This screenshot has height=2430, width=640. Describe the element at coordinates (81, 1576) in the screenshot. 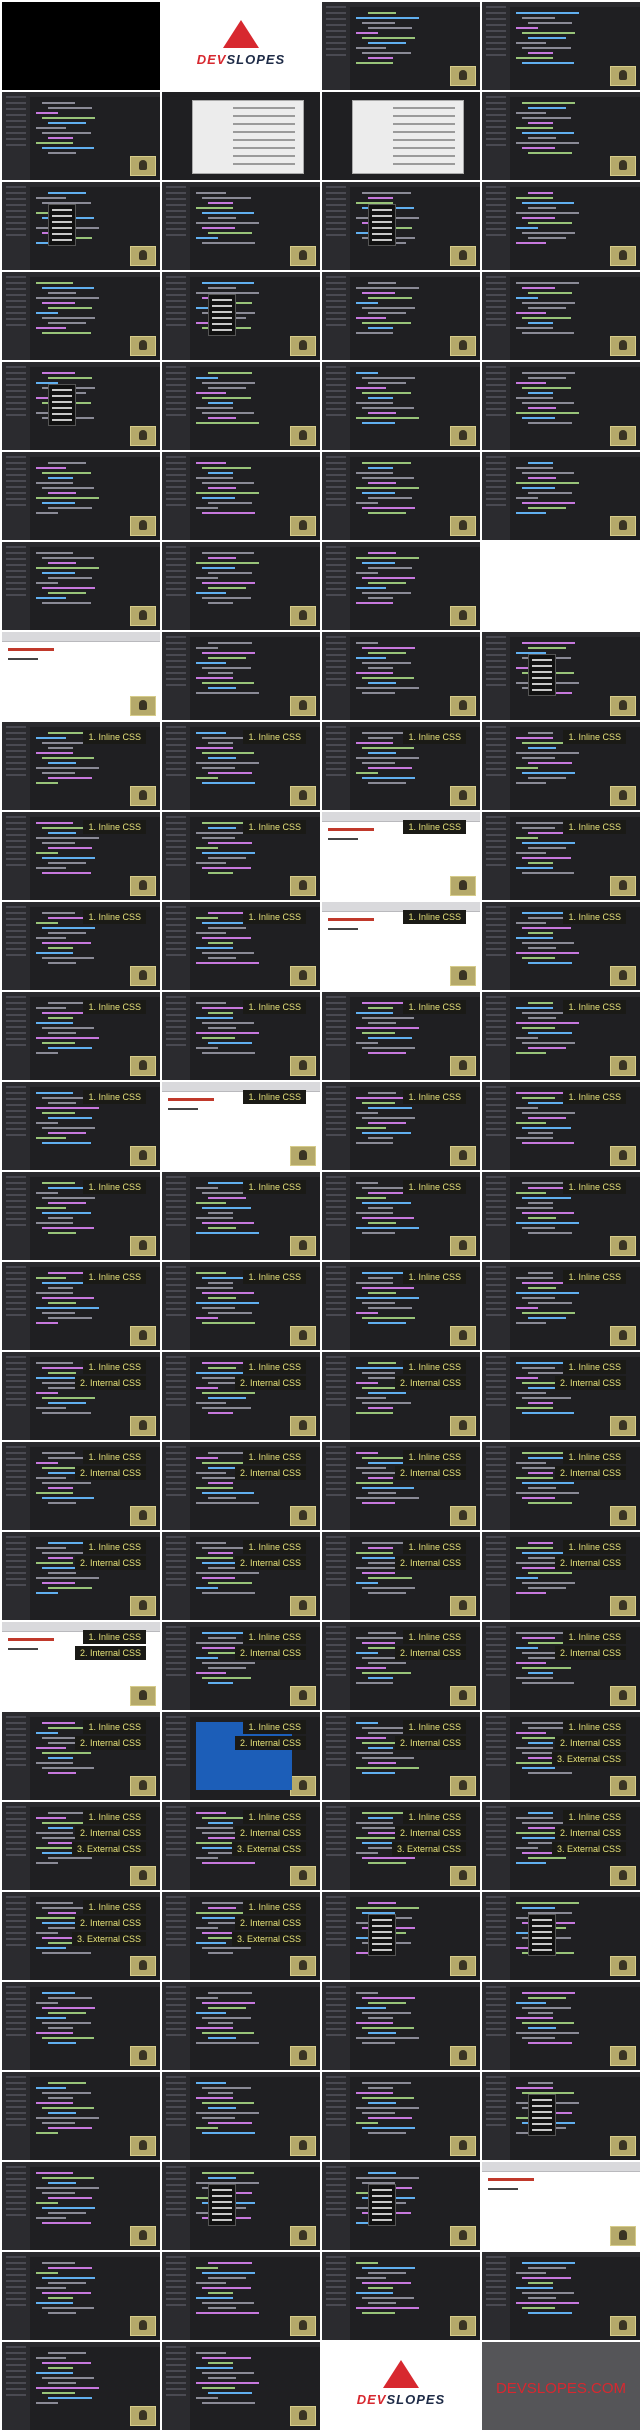

I see `video-frame: 1. Inline CSS 2. Internal CSS` at that location.